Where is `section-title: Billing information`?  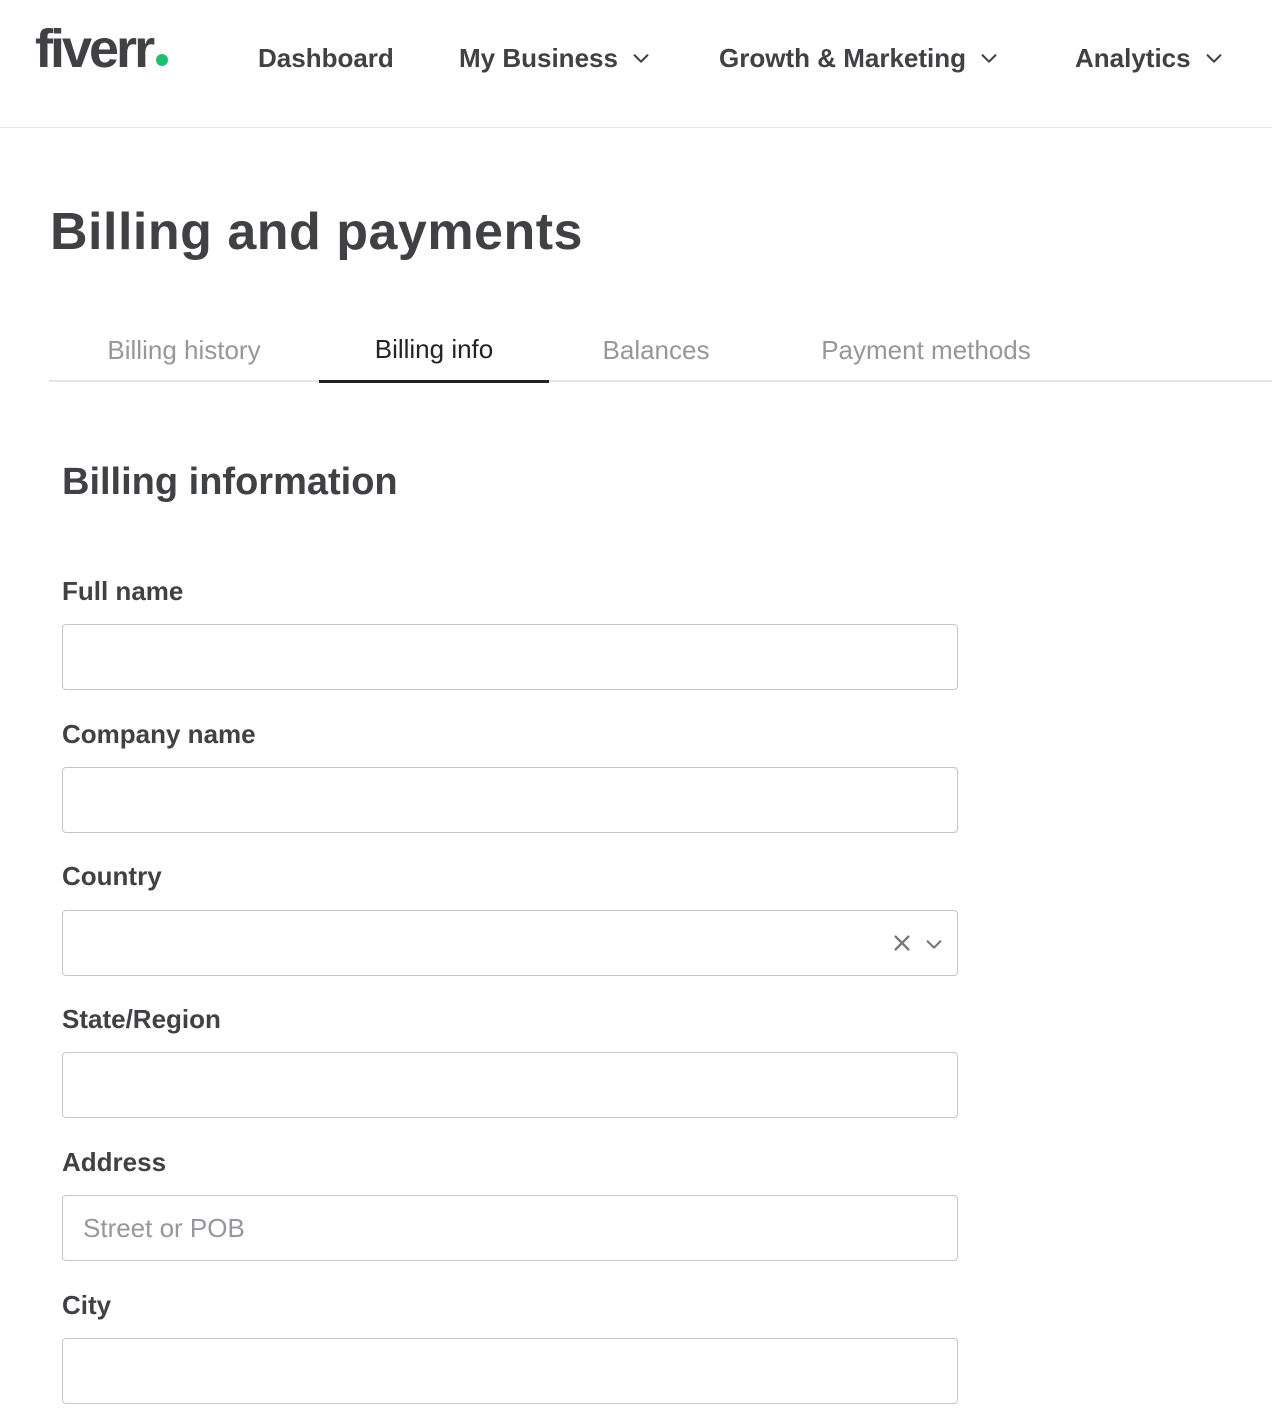 section-title: Billing information is located at coordinates (230, 482).